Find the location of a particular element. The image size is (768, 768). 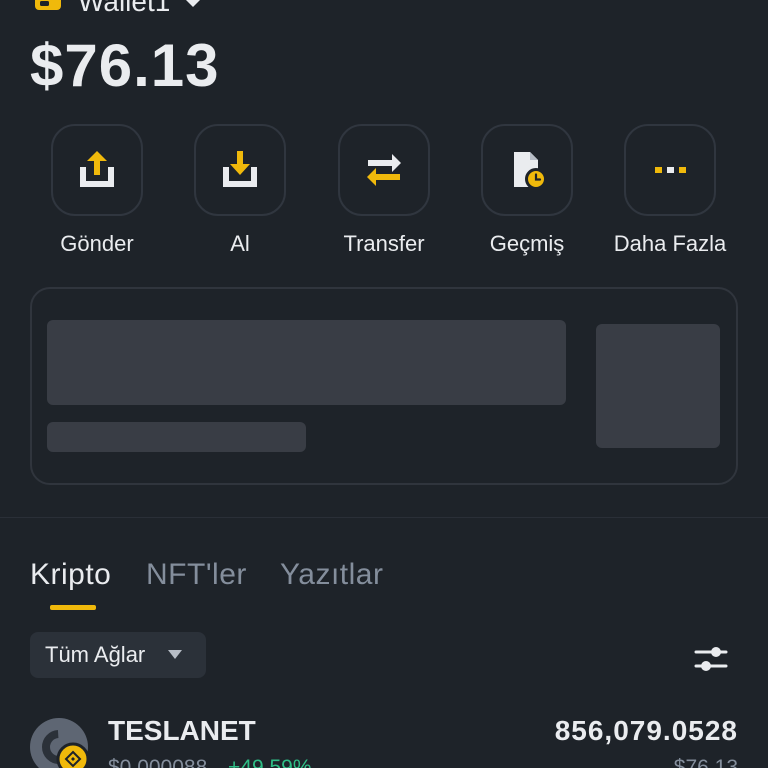

transfer-icon is located at coordinates (384, 170).